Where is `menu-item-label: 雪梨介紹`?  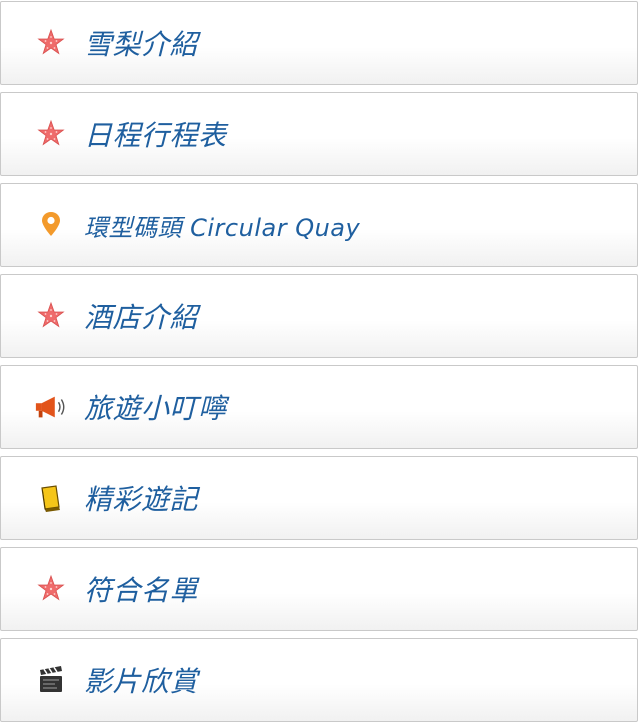 menu-item-label: 雪梨介紹 is located at coordinates (141, 44).